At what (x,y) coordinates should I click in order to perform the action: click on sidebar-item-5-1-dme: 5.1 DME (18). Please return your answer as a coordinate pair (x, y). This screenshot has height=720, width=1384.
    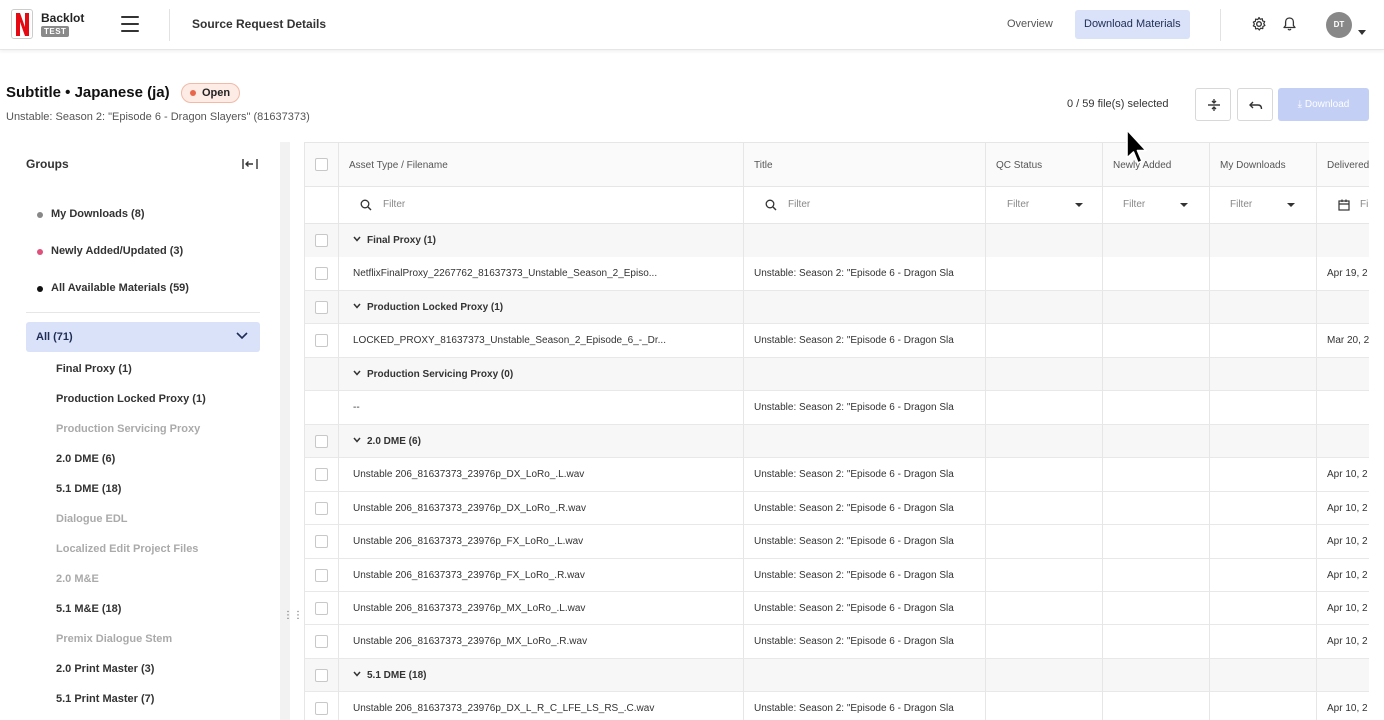
    Looking at the image, I should click on (88, 489).